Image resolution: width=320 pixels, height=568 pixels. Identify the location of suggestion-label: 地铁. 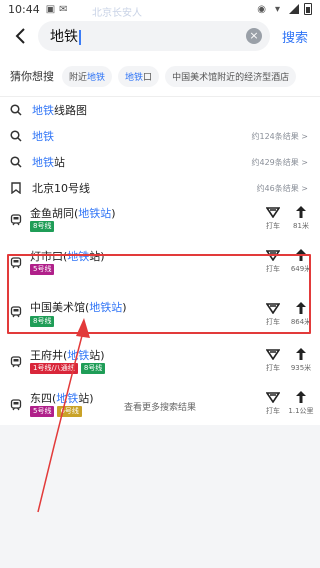
(43, 136).